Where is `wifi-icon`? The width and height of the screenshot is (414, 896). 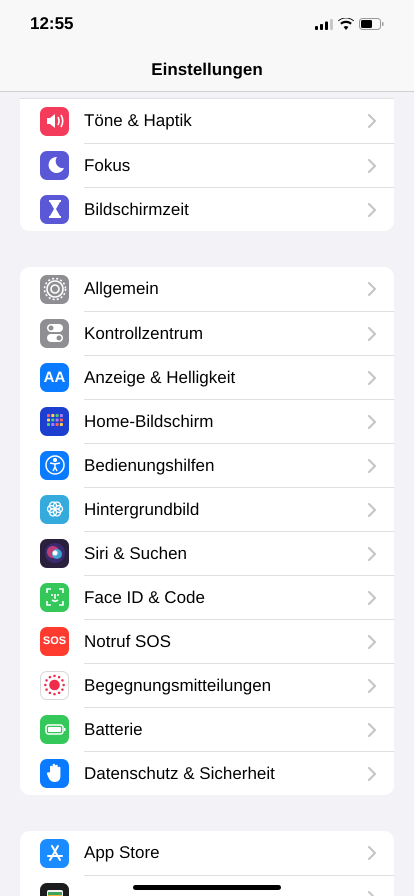
wifi-icon is located at coordinates (346, 24).